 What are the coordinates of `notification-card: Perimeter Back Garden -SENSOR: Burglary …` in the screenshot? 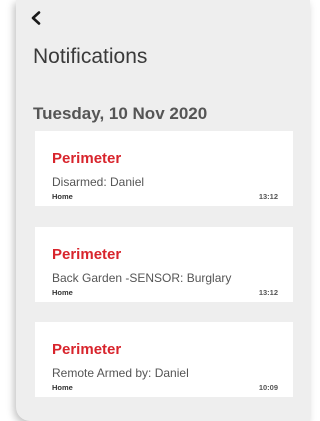 It's located at (164, 264).